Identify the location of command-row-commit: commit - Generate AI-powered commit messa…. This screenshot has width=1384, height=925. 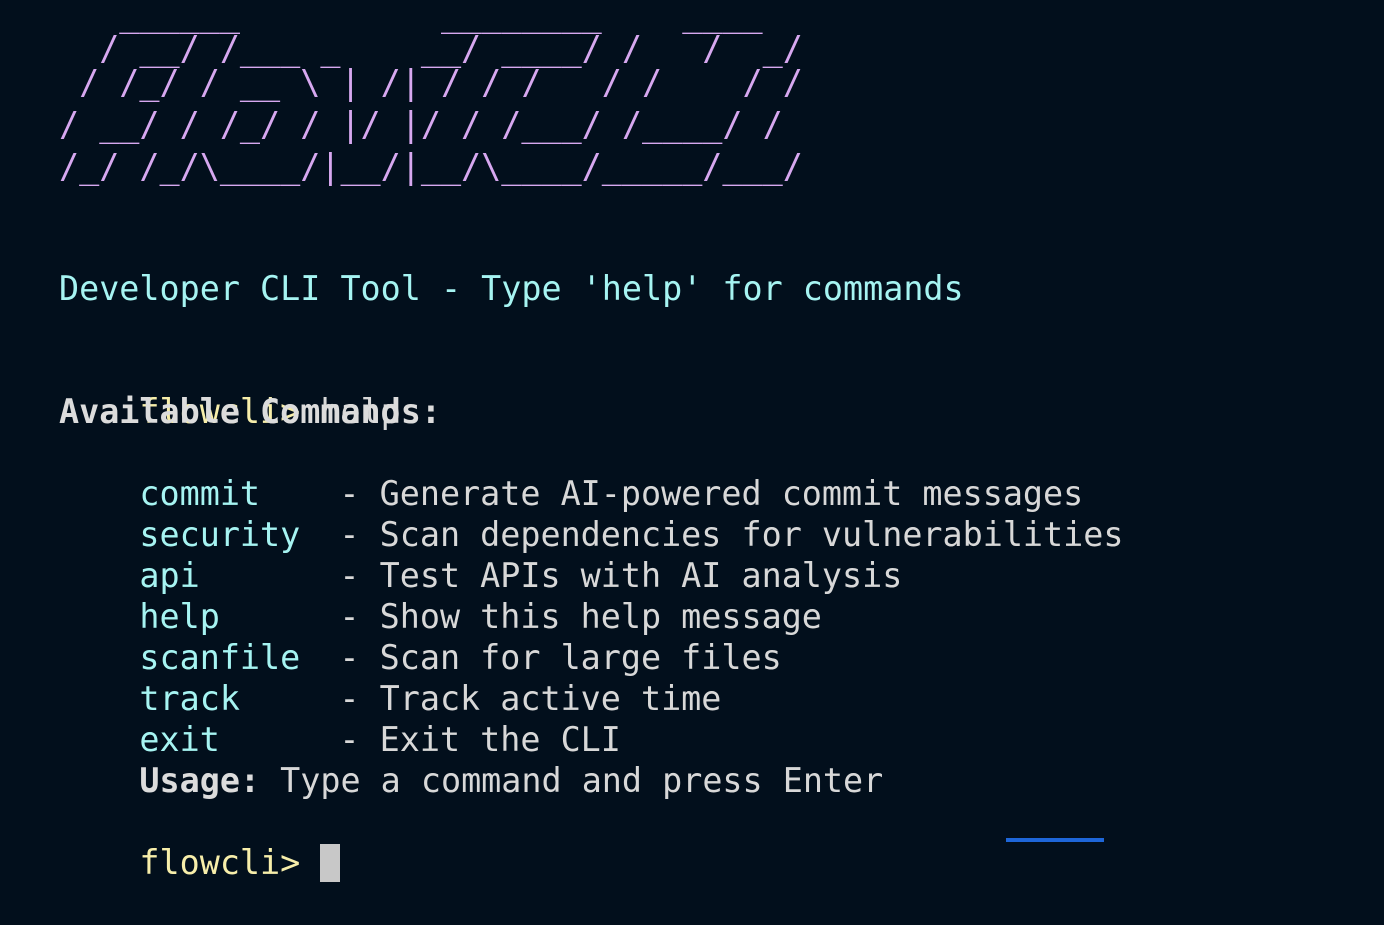
(571, 472).